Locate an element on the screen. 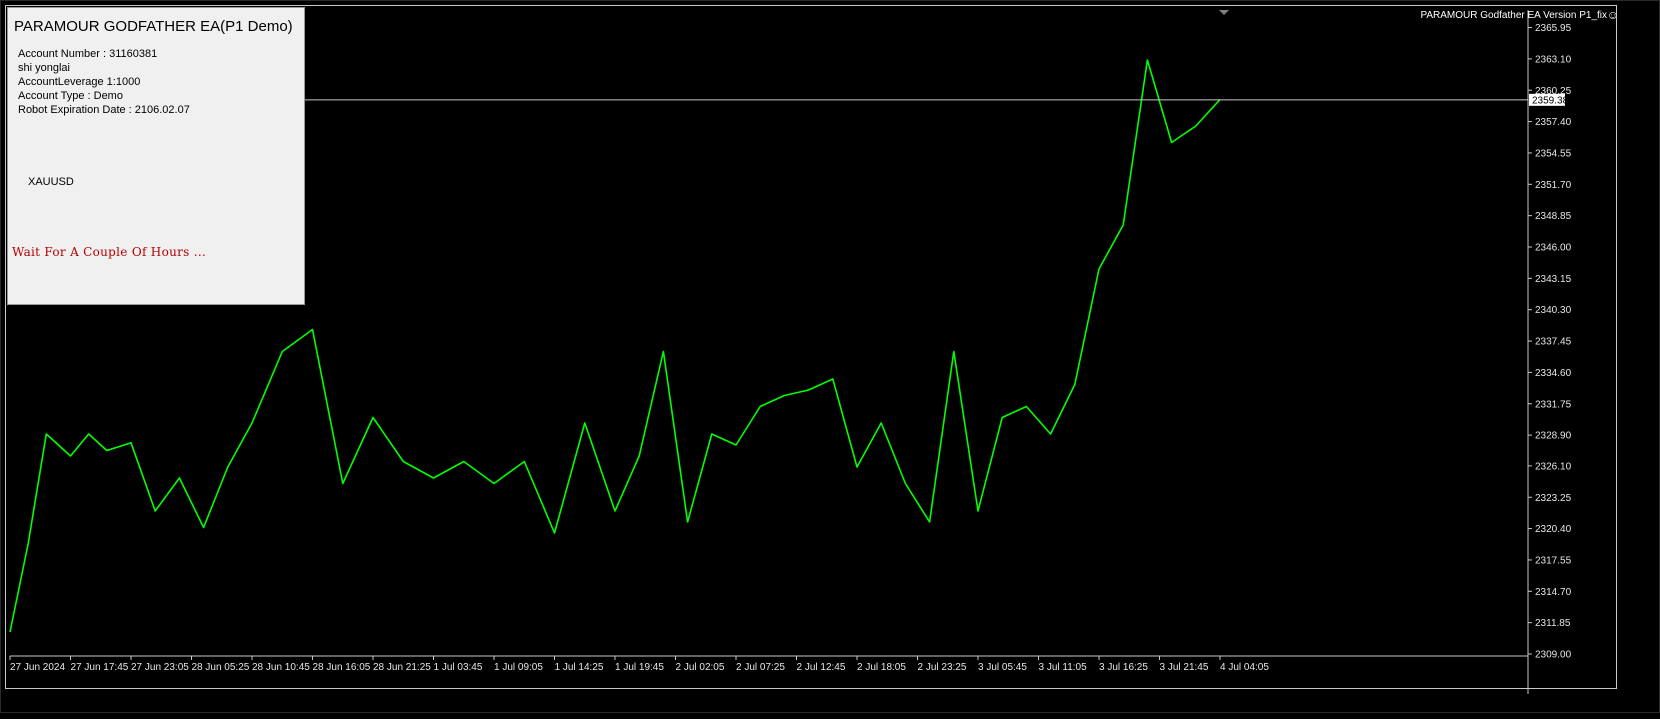  x-tick-label: 28 Jun 10:45 is located at coordinates (281, 667).